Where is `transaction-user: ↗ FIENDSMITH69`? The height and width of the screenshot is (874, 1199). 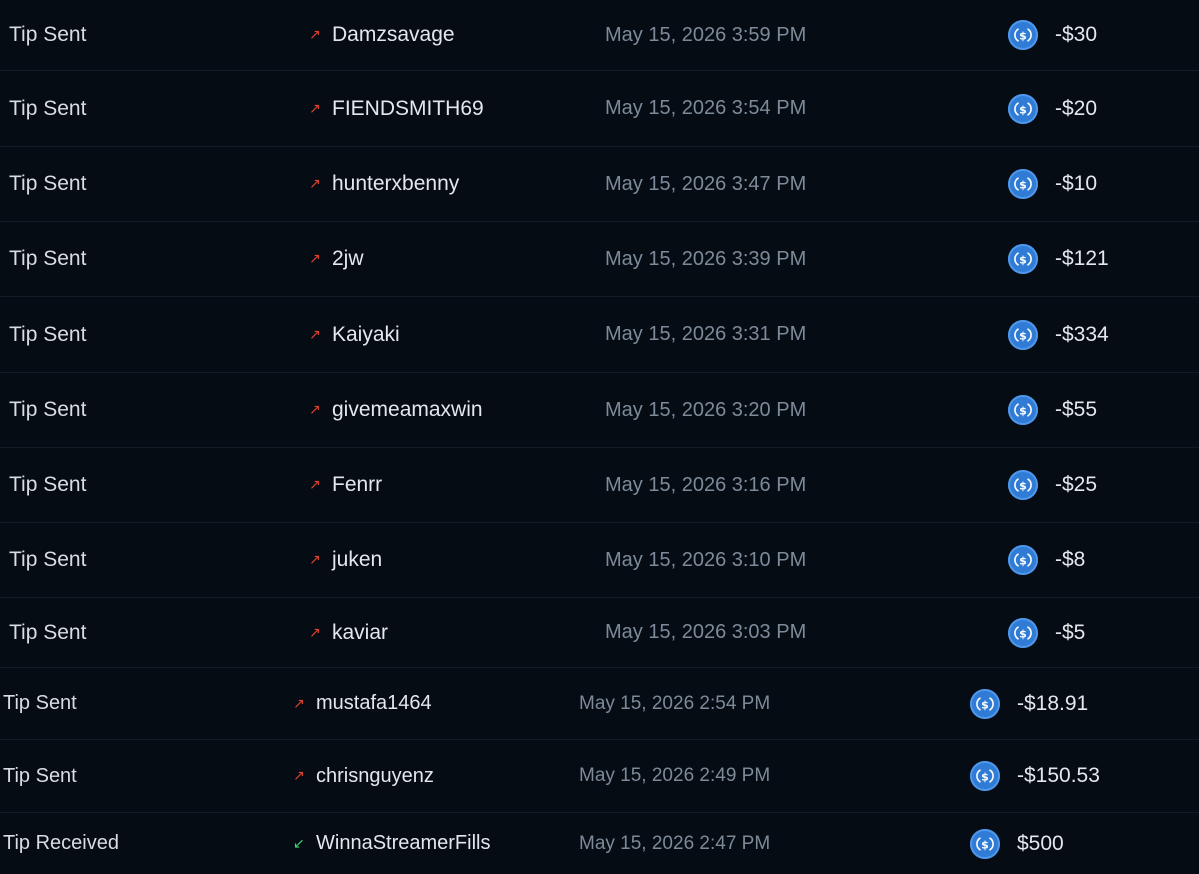 transaction-user: ↗ FIENDSMITH69 is located at coordinates (396, 108).